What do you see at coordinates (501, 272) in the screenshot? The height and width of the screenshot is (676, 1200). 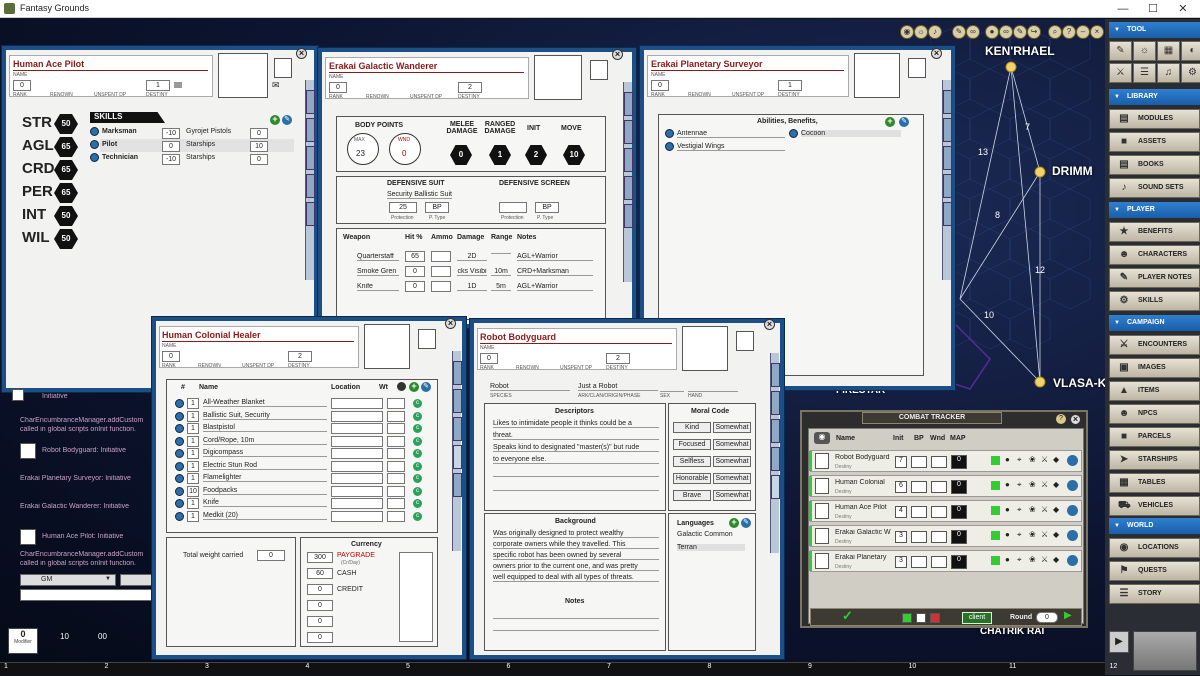 I see `weapon-range: 10m` at bounding box center [501, 272].